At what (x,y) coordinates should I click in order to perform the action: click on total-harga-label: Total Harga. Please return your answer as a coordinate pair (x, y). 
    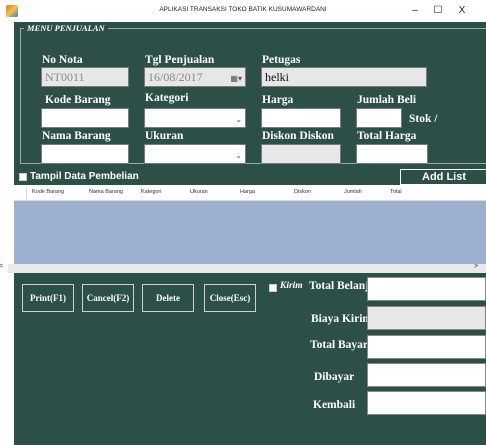
    Looking at the image, I should click on (387, 136).